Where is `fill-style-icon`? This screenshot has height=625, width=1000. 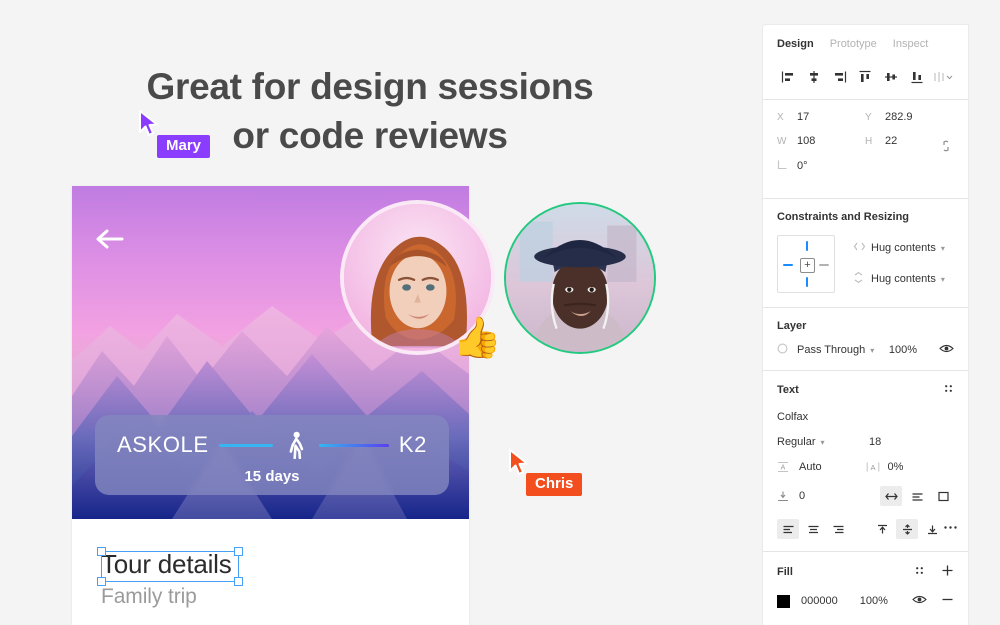 fill-style-icon is located at coordinates (919, 572).